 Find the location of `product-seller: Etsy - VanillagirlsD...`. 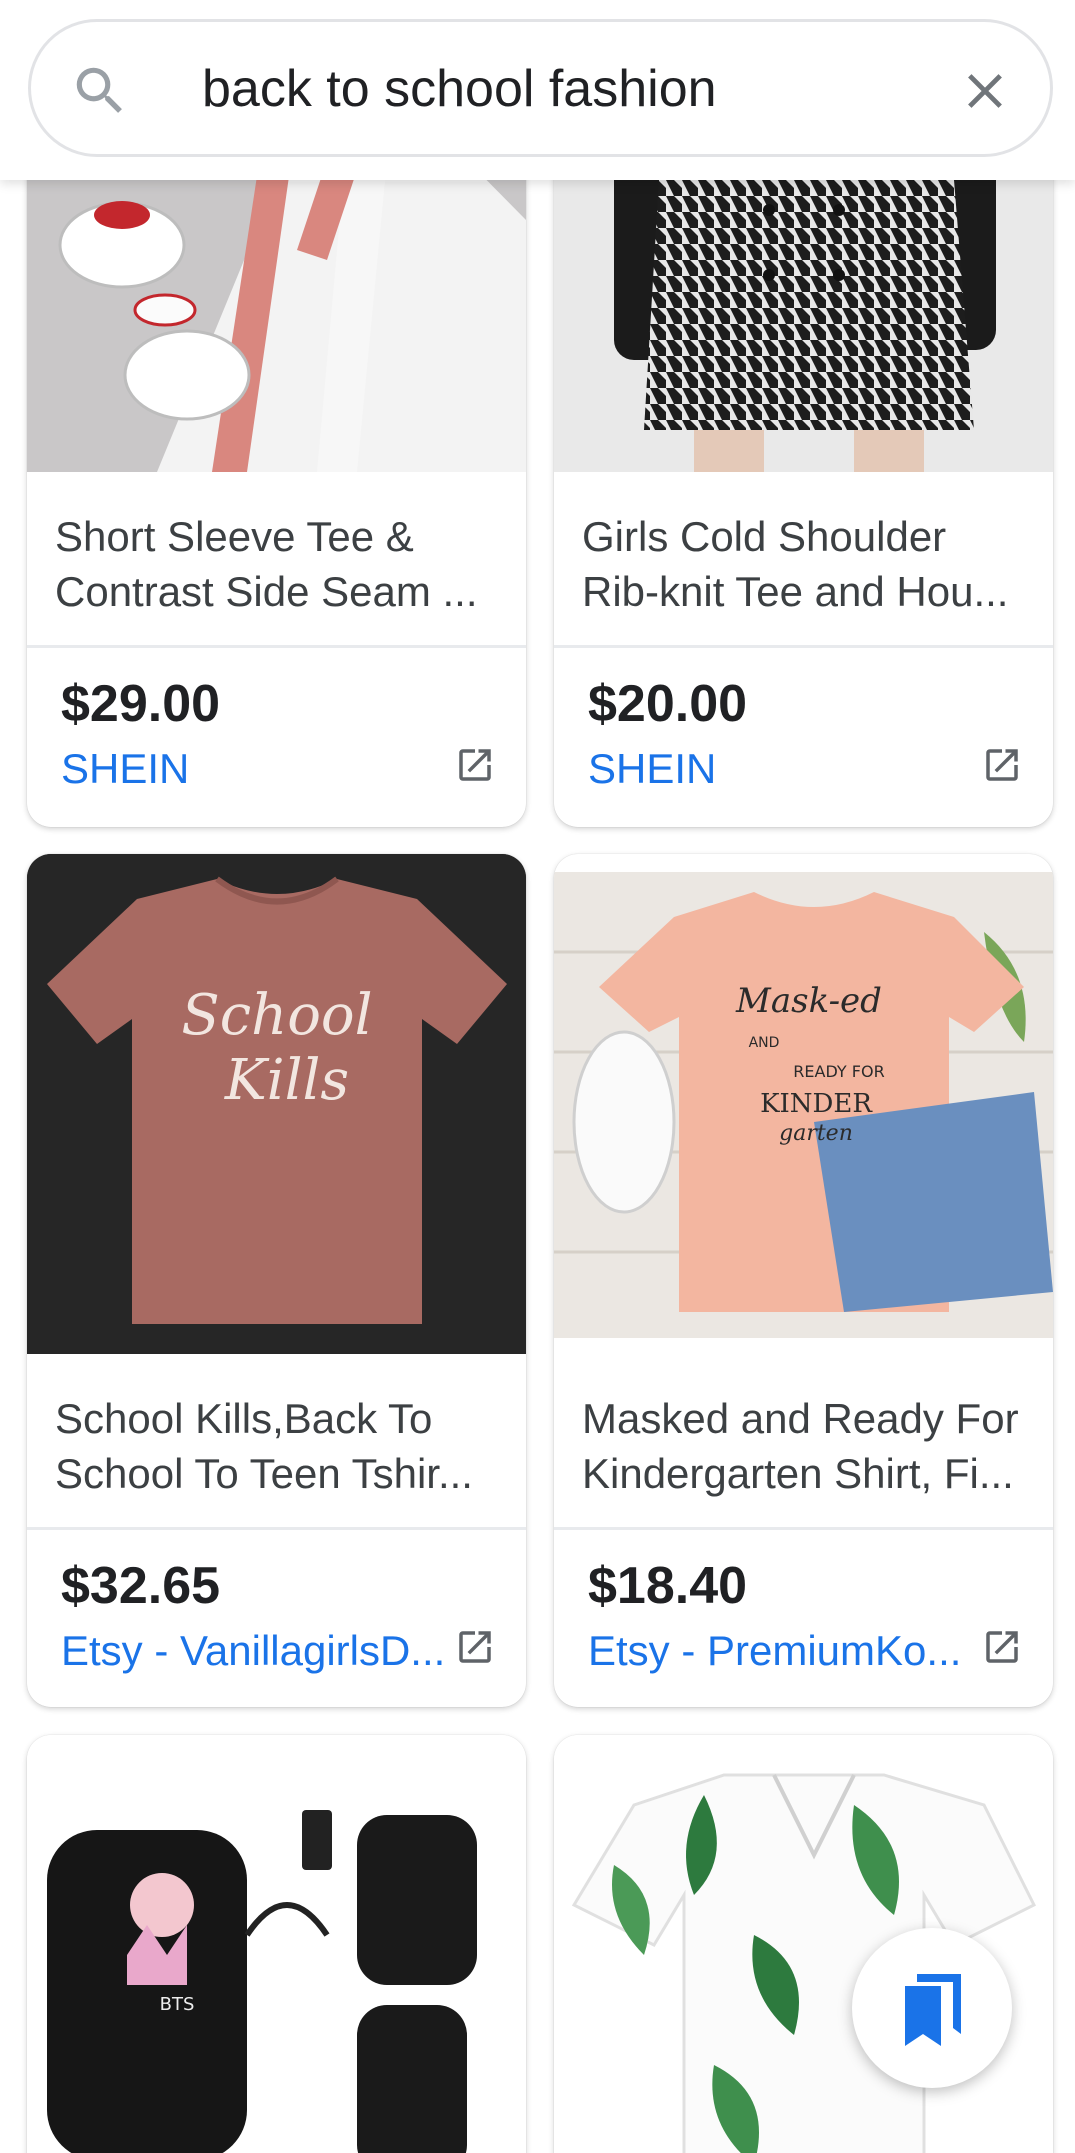

product-seller: Etsy - VanillagirlsD... is located at coordinates (256, 1651).